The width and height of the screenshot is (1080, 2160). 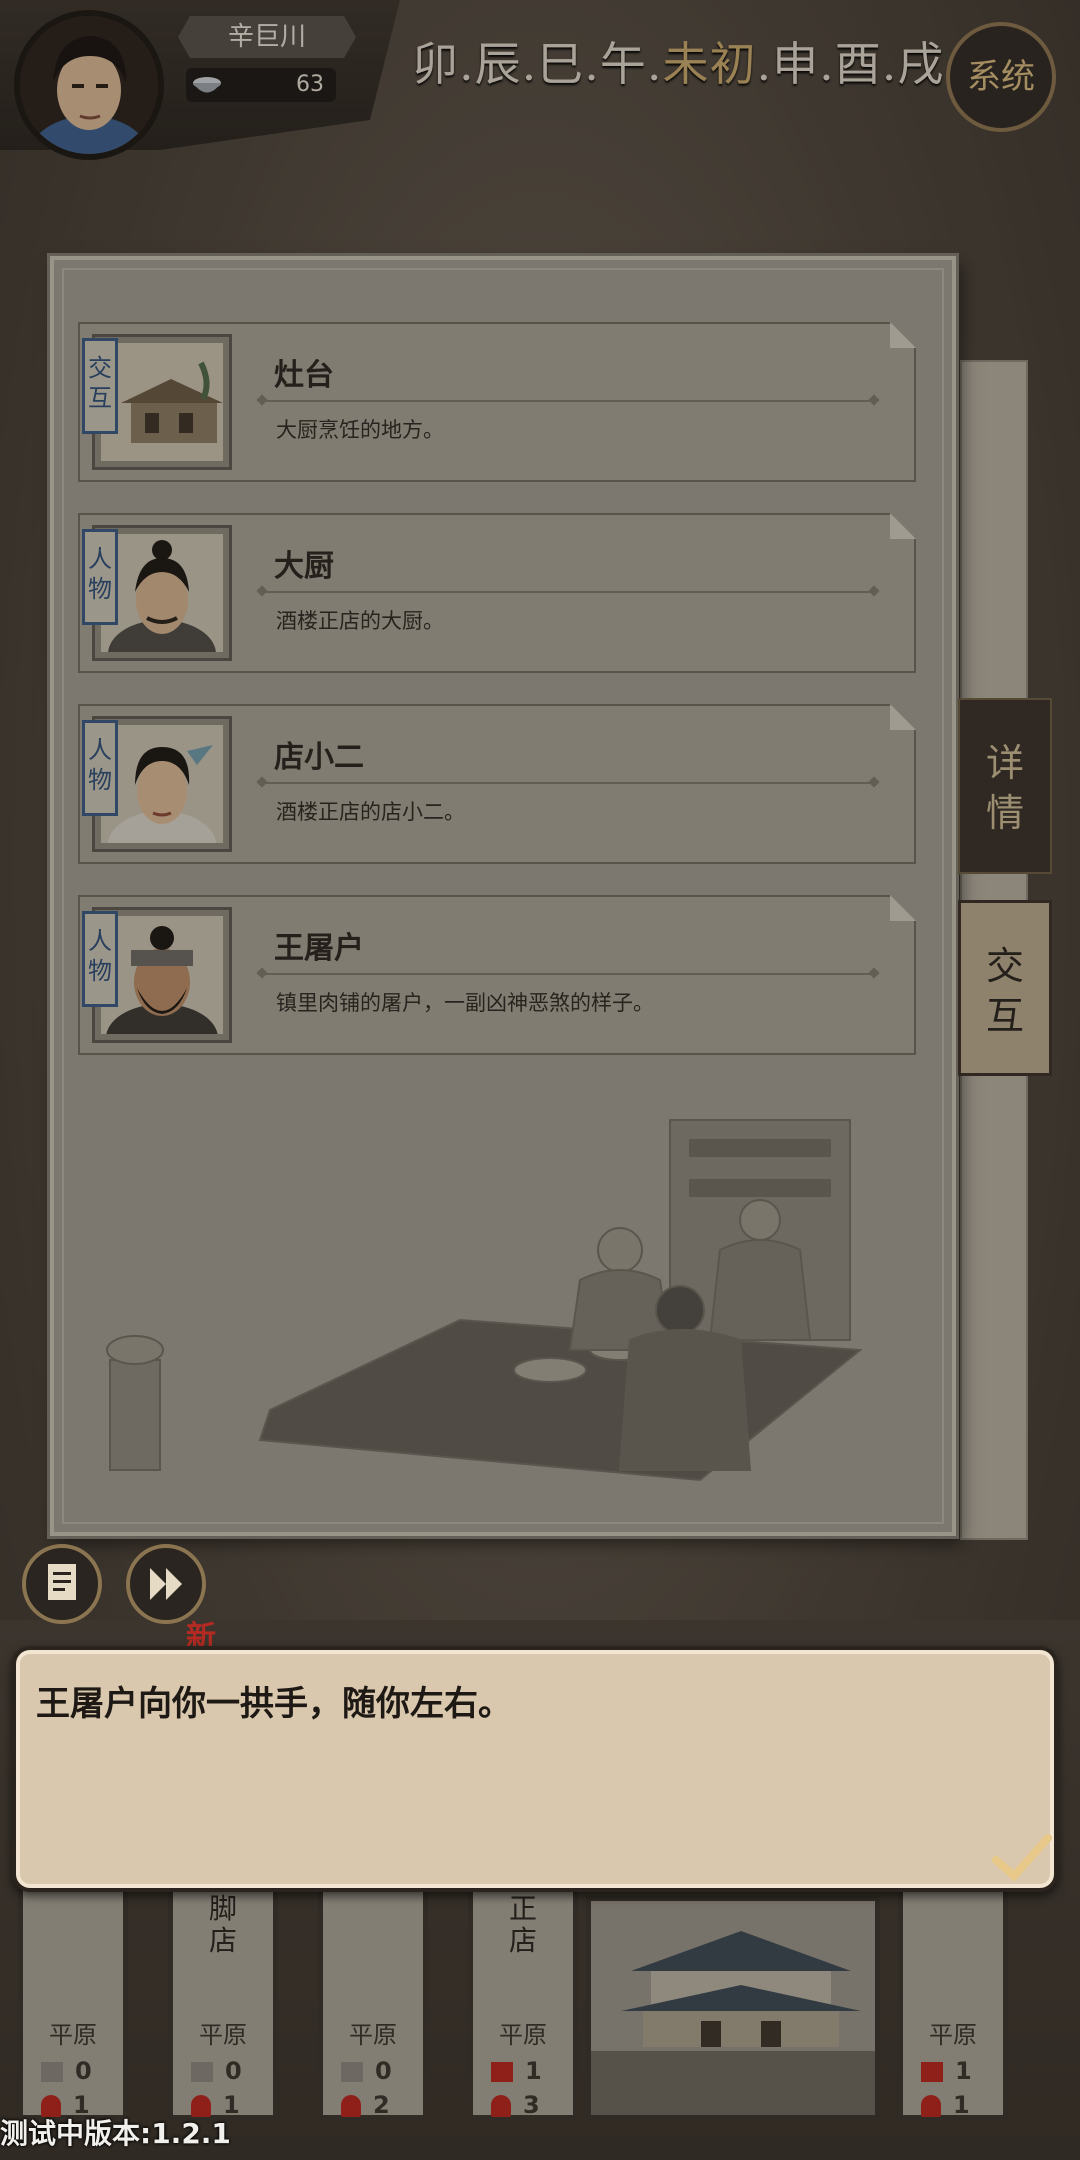 What do you see at coordinates (1022, 1857) in the screenshot?
I see `checkmark-icon` at bounding box center [1022, 1857].